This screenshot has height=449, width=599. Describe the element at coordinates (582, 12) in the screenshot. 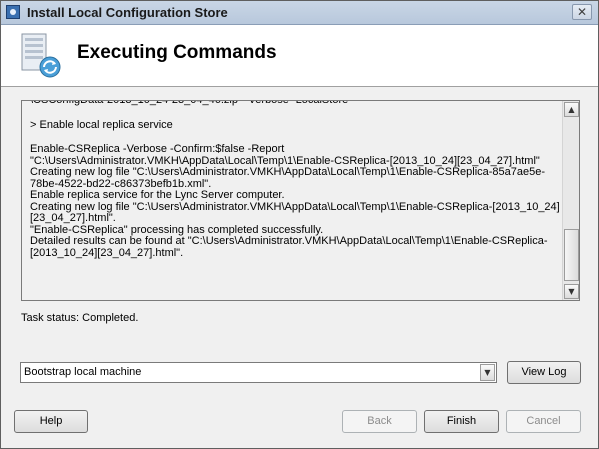

I see `close-button: ✕` at that location.